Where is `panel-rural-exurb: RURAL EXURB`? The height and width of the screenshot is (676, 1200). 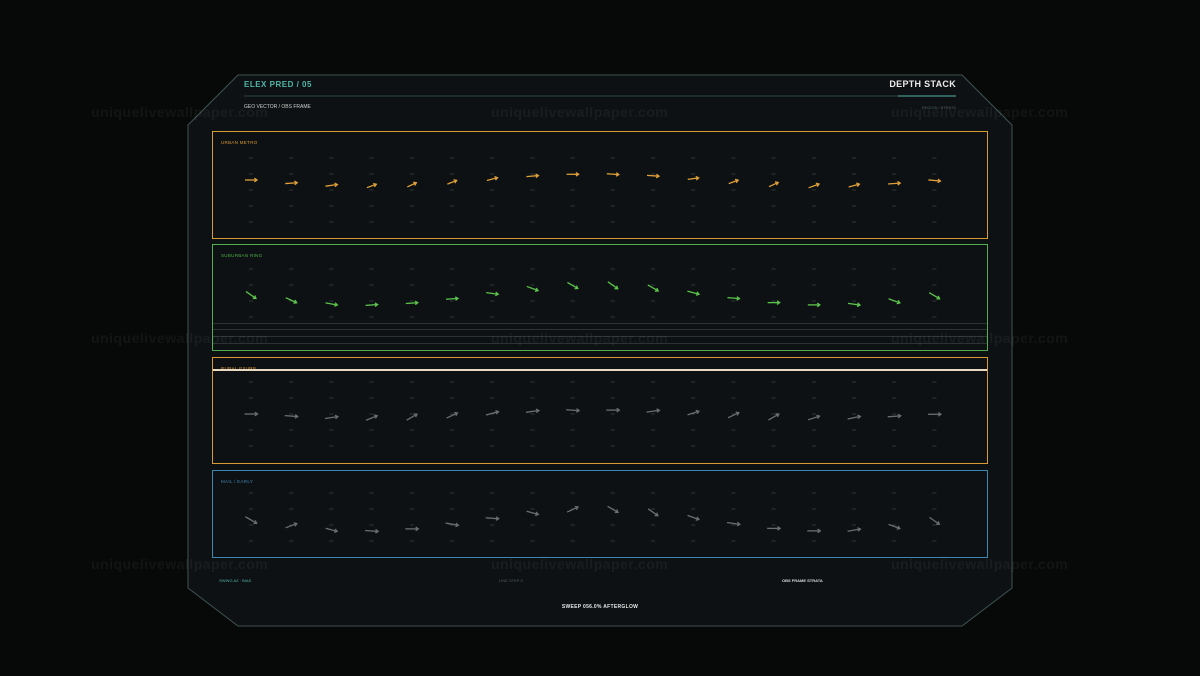
panel-rural-exurb: RURAL EXURB is located at coordinates (600, 410).